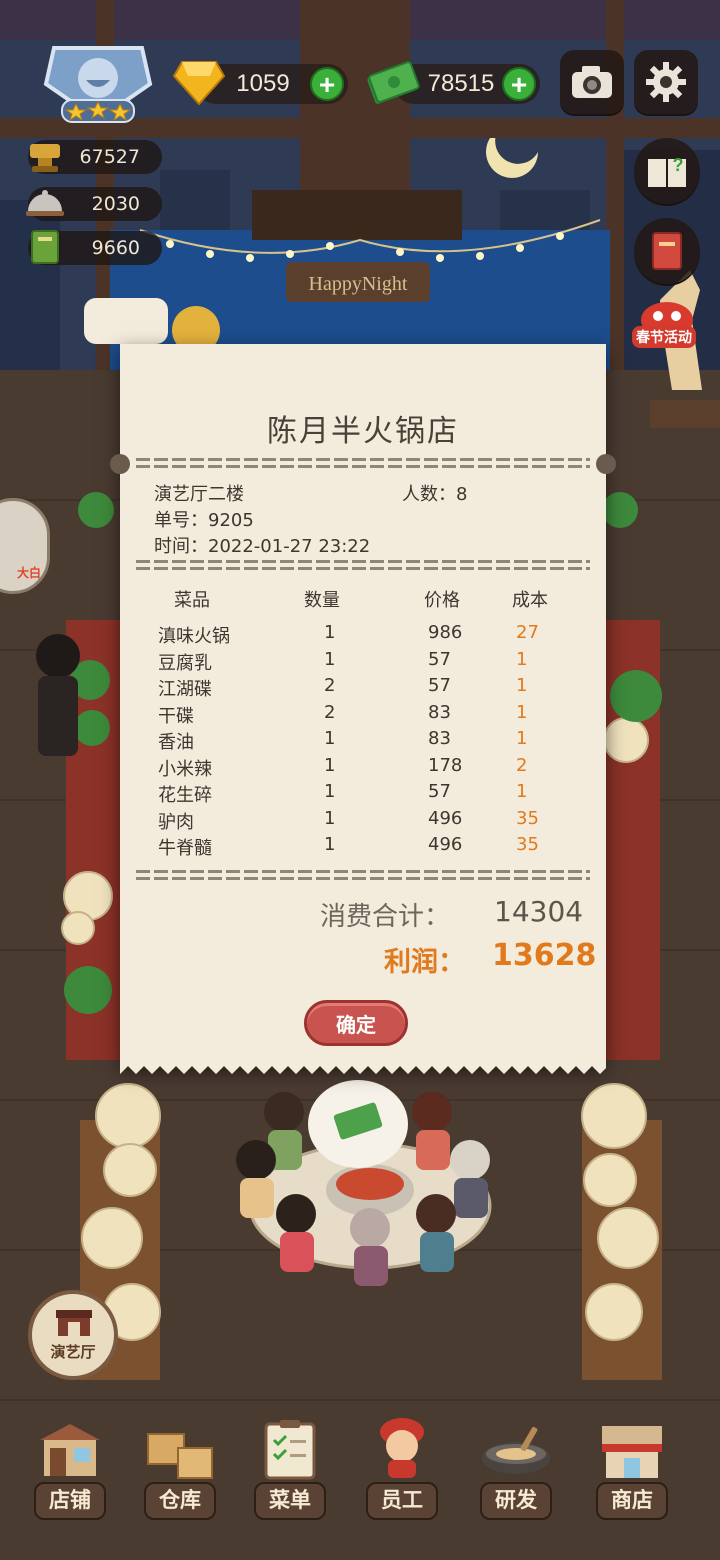 This screenshot has height=1560, width=720. What do you see at coordinates (363, 662) in the screenshot?
I see `bill-row: 豆腐乳 1 57 1` at bounding box center [363, 662].